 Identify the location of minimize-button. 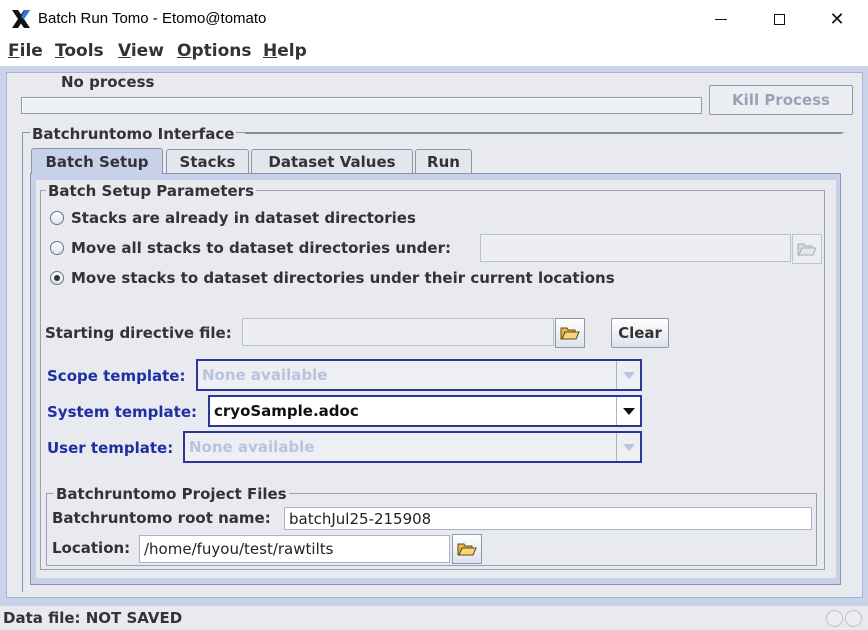
(721, 19).